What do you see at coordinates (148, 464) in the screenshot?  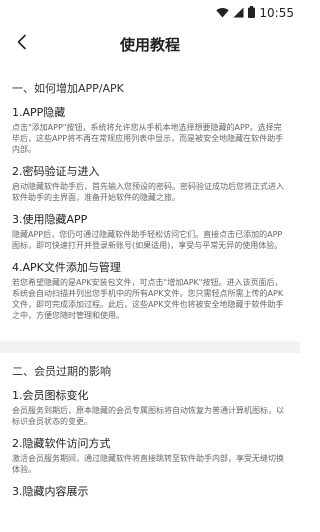 I see `item-body: 激活会员服务期间，通过隐藏软件将直接跳转至软件助手内部，享受无缝切换体验。` at bounding box center [148, 464].